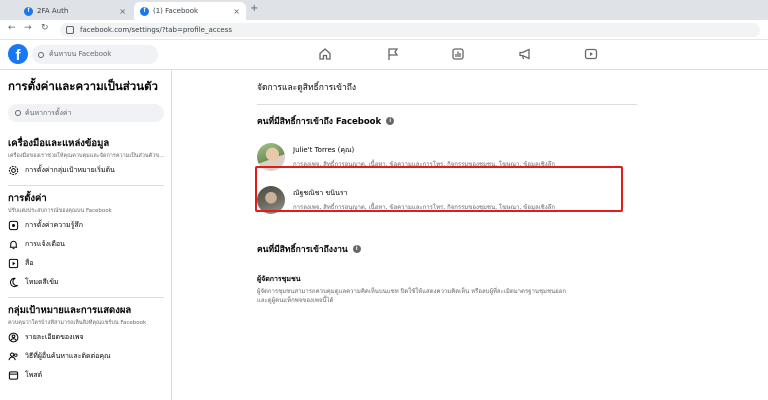 Image resolution: width=768 pixels, height=400 pixels. I want to click on sidebar-item-posts: โพสต์, so click(85, 375).